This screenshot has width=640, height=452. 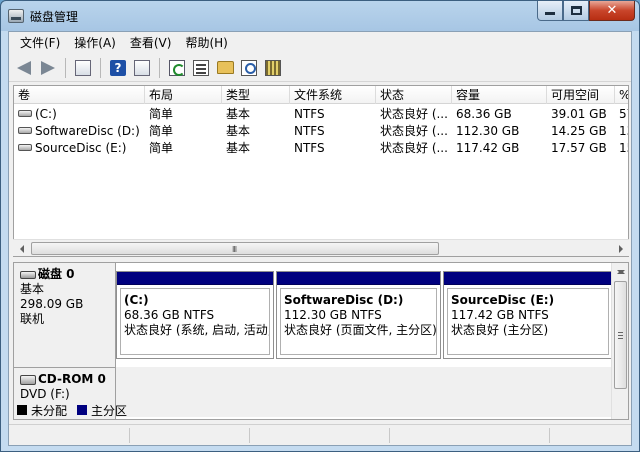 I want to click on column-header-percent-free: % 可, so click(x=621, y=95).